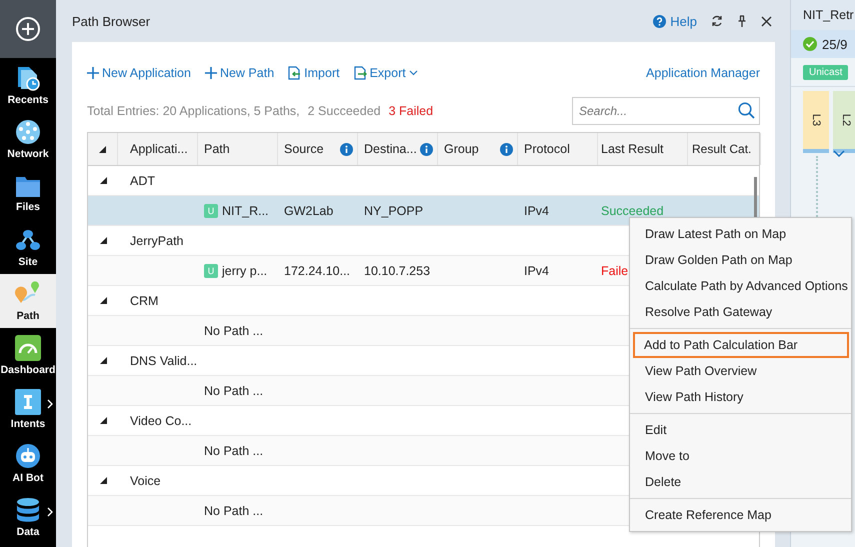 The height and width of the screenshot is (547, 855). What do you see at coordinates (558, 149) in the screenshot?
I see `column-header: Protocol` at bounding box center [558, 149].